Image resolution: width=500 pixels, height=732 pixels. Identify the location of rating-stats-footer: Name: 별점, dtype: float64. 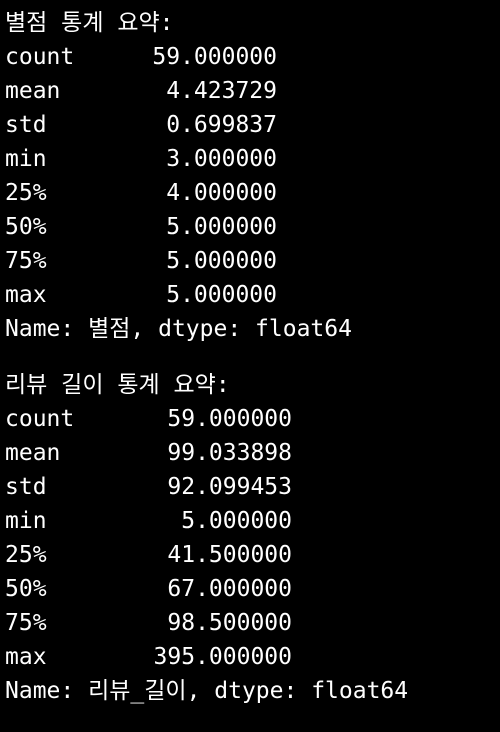
(178, 329).